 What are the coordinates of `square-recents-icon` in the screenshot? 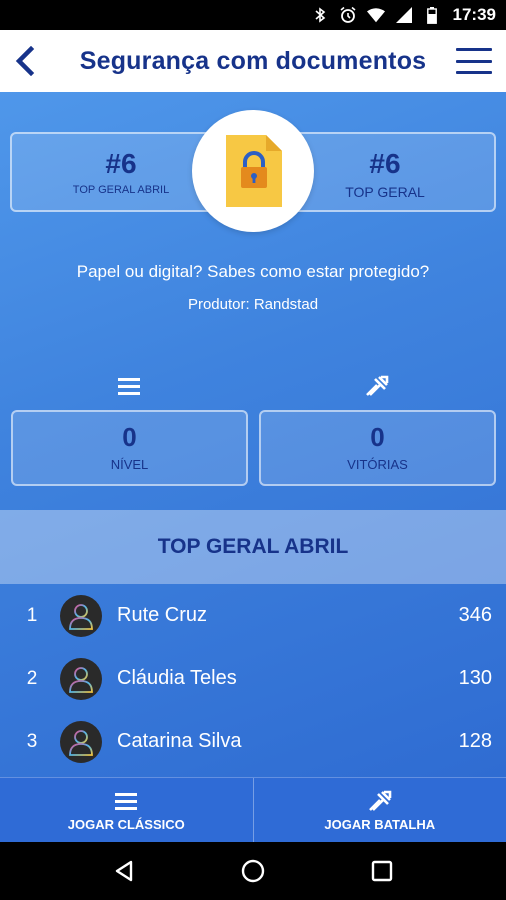 It's located at (381, 871).